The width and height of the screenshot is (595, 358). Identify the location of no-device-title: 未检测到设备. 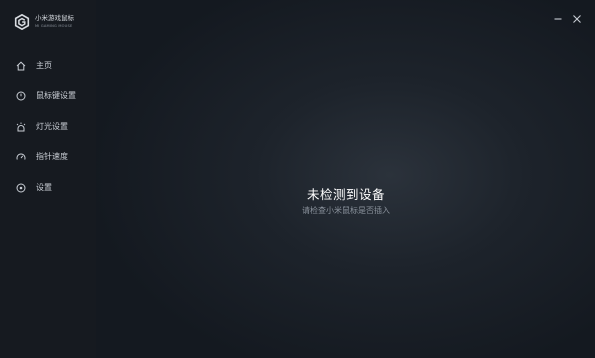
(345, 194).